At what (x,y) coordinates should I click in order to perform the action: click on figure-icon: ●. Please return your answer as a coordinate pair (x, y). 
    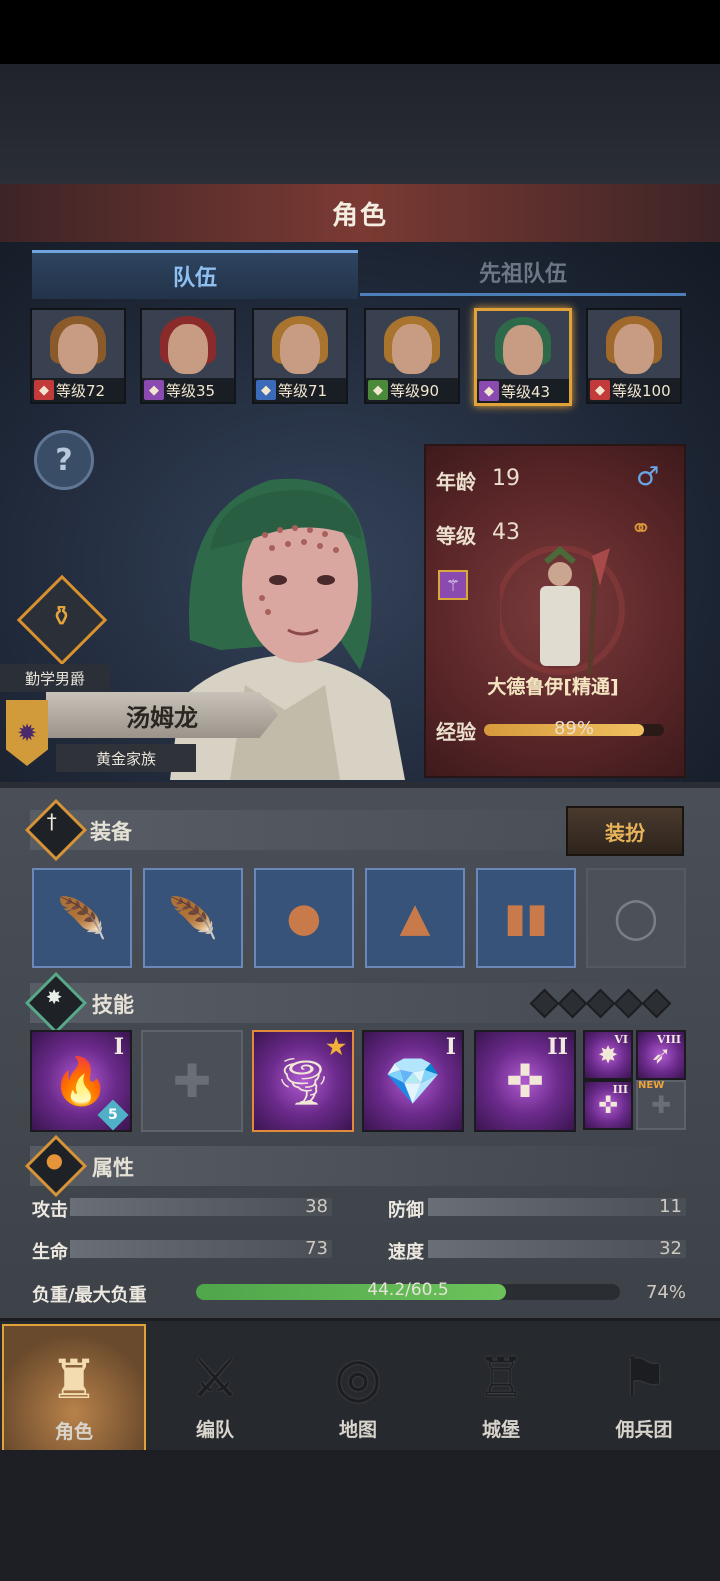
    Looking at the image, I should click on (54, 1160).